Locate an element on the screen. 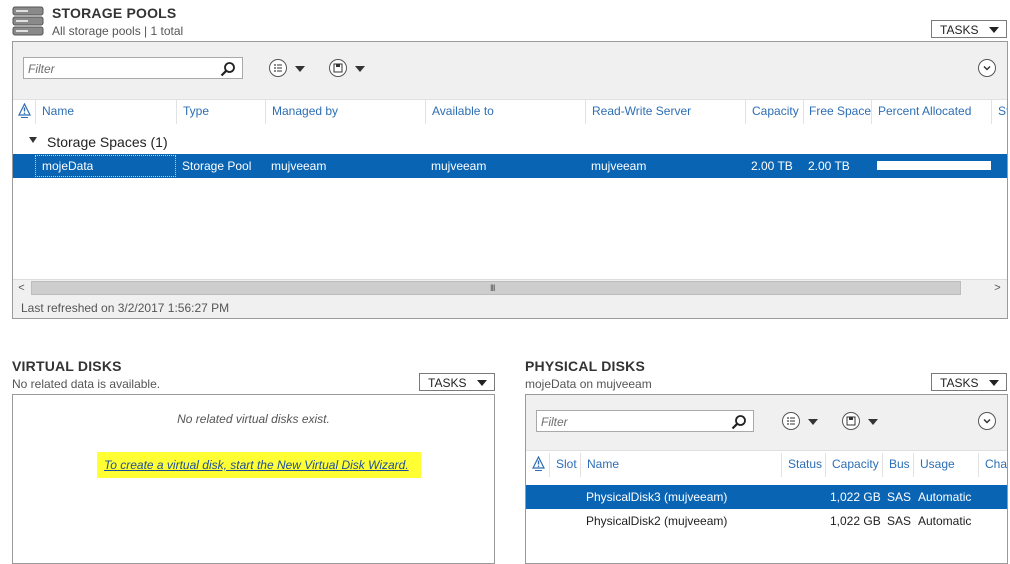  column-header-type: Type is located at coordinates (221, 112).